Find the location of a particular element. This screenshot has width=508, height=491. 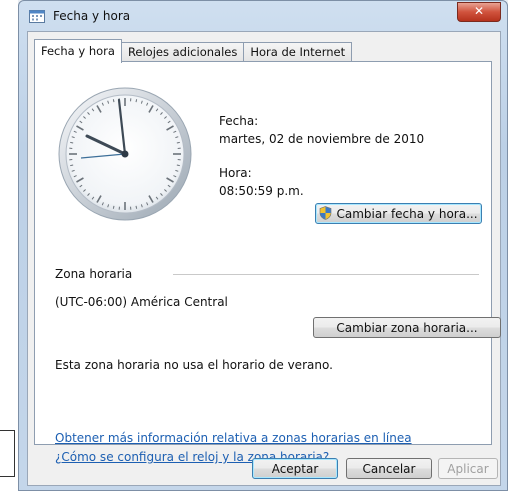

cancel-button: Cancelar is located at coordinates (389, 468).